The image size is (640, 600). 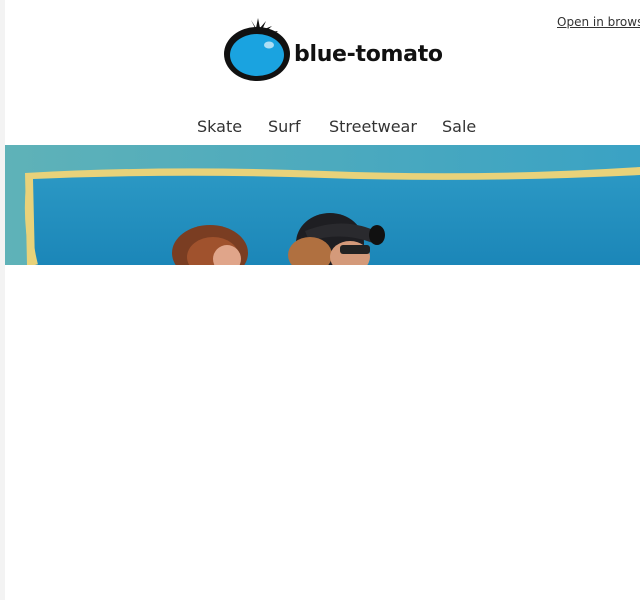 I want to click on logo-wordmark: blue-tomato, so click(x=368, y=54).